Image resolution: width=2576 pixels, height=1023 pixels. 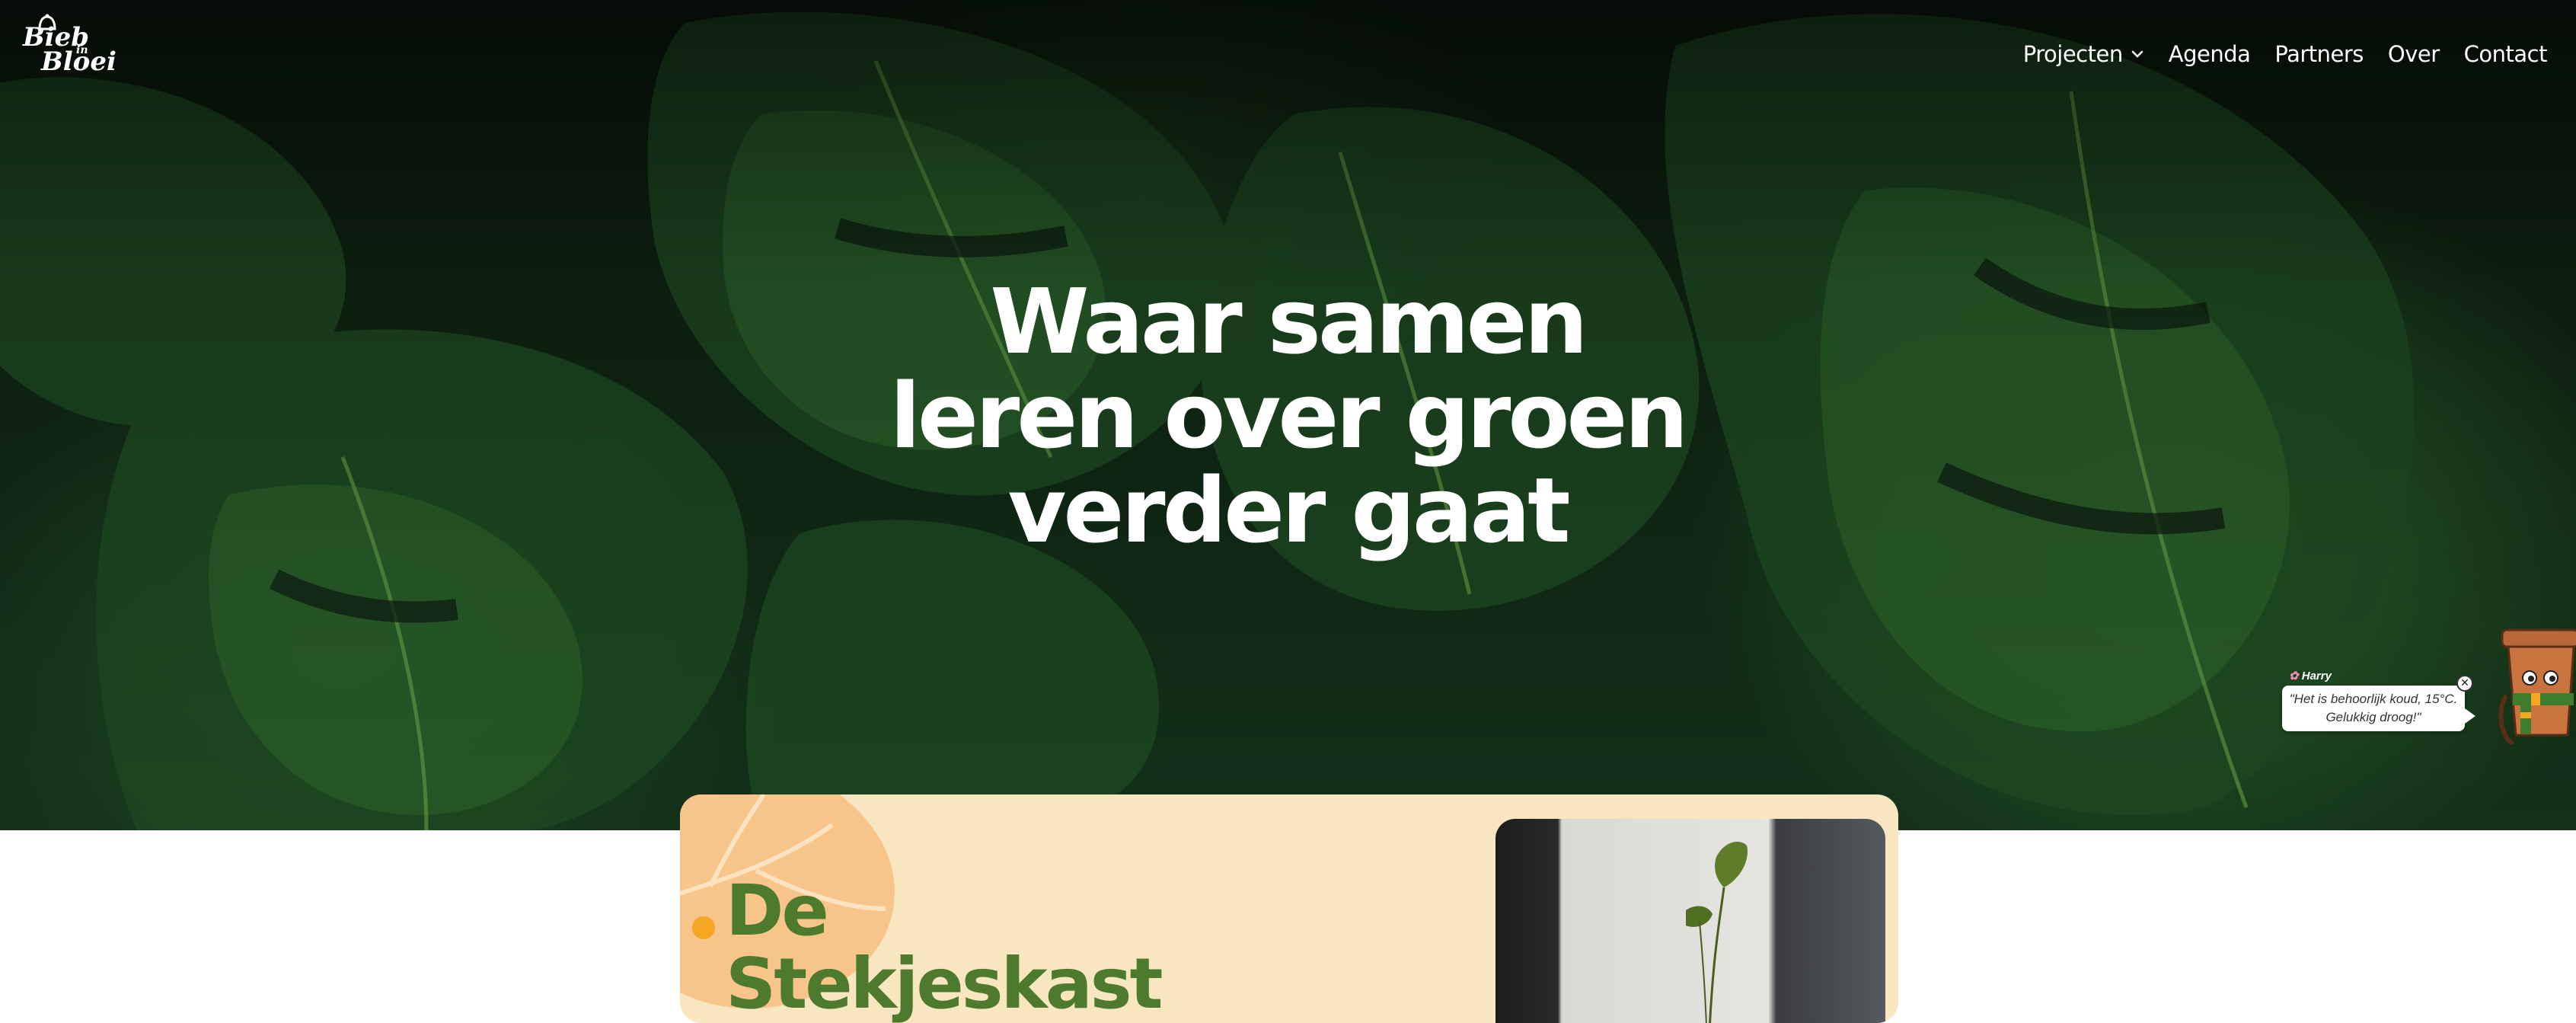 I want to click on chevron-down-icon, so click(x=2137, y=54).